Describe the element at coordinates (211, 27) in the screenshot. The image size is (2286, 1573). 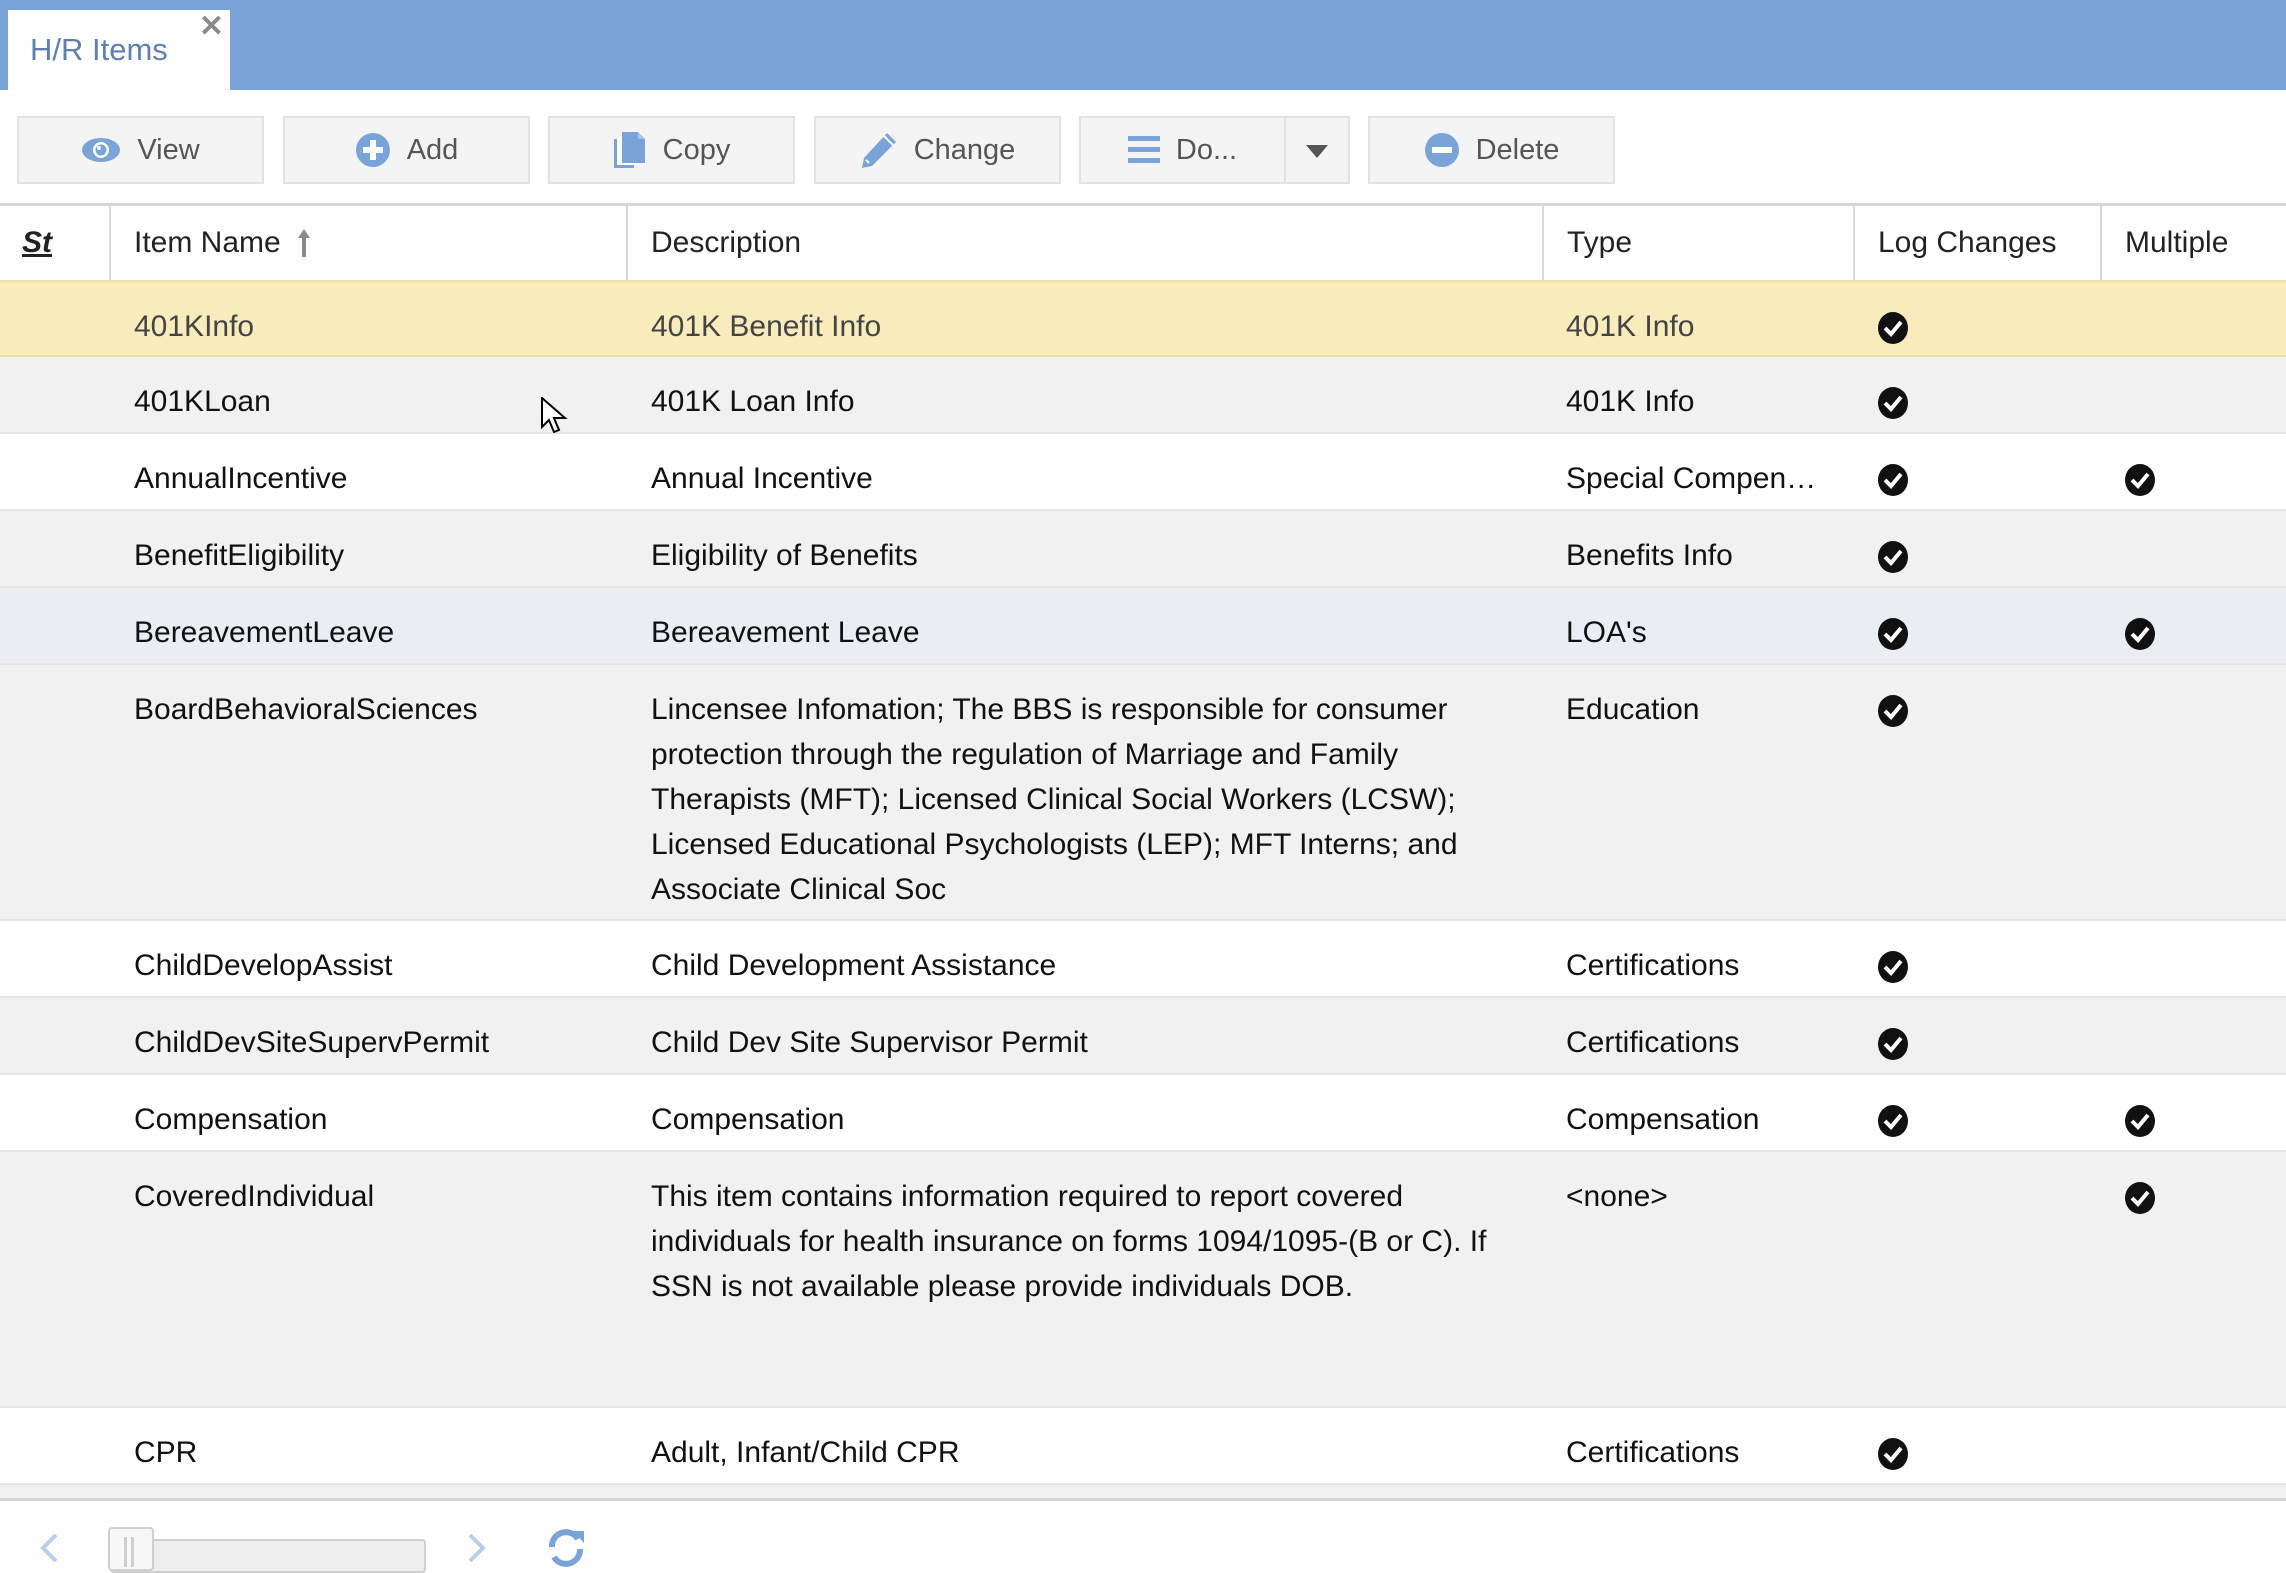
I see `close-icon: ✕` at that location.